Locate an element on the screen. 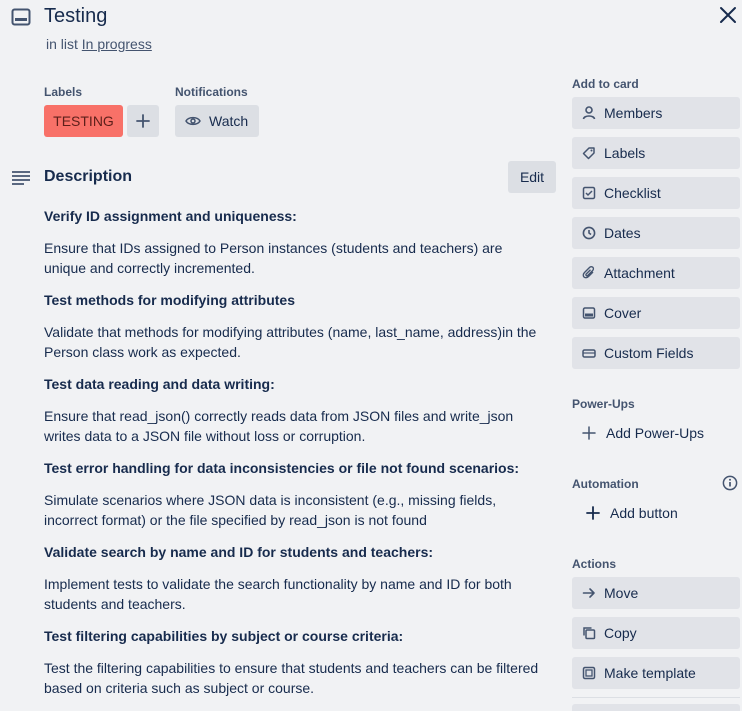  attachment-button: Attachment is located at coordinates (656, 273).